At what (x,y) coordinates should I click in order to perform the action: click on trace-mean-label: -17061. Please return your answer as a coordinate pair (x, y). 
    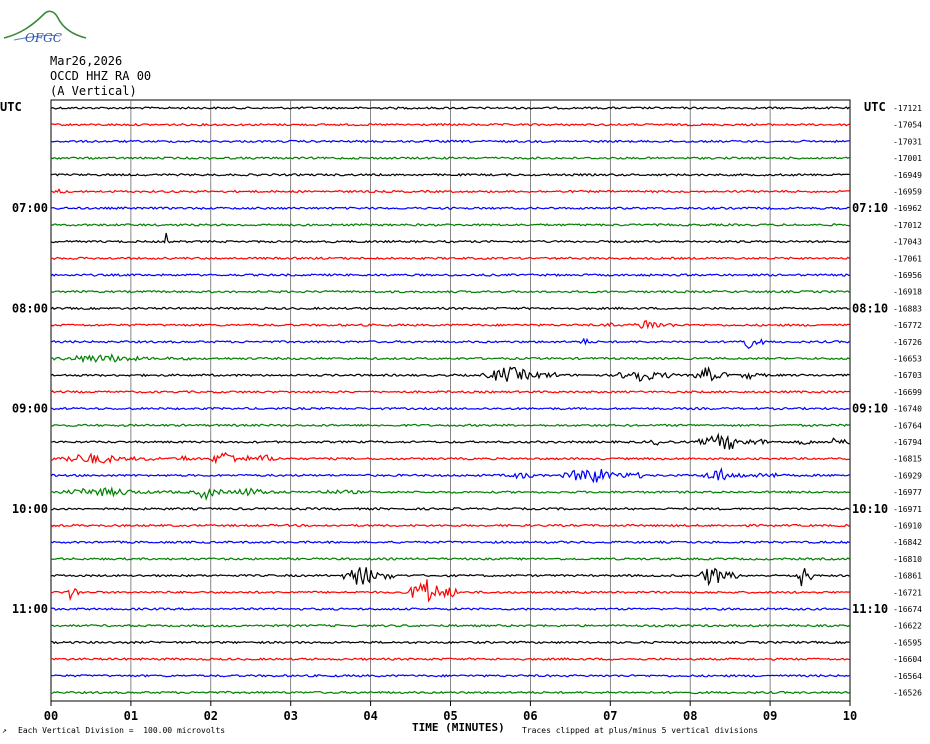
    Looking at the image, I should click on (907, 258).